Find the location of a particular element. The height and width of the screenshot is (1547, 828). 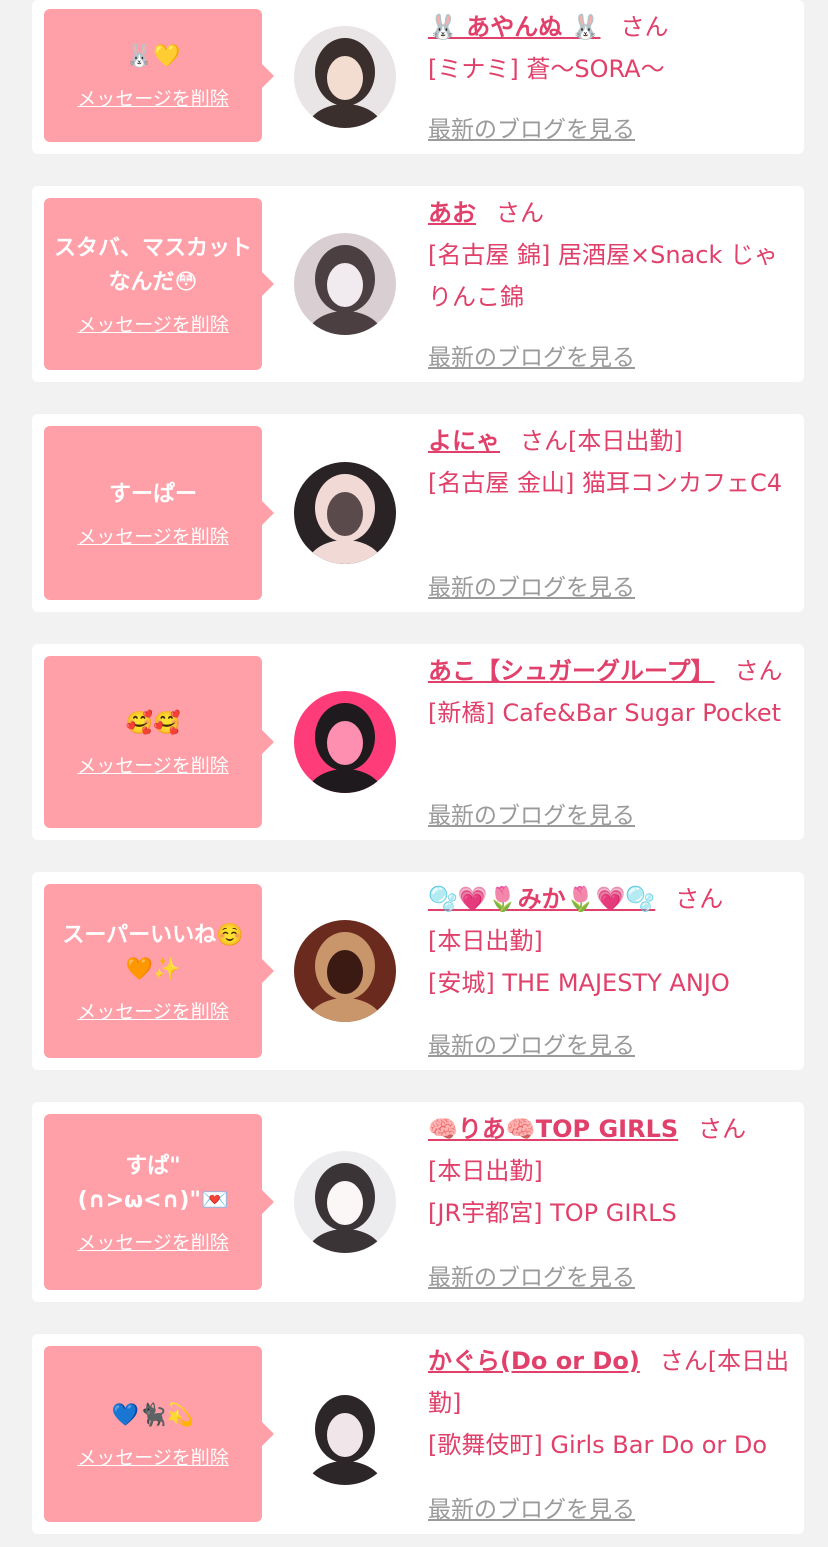

profile-name-link: よにゃ is located at coordinates (464, 441).